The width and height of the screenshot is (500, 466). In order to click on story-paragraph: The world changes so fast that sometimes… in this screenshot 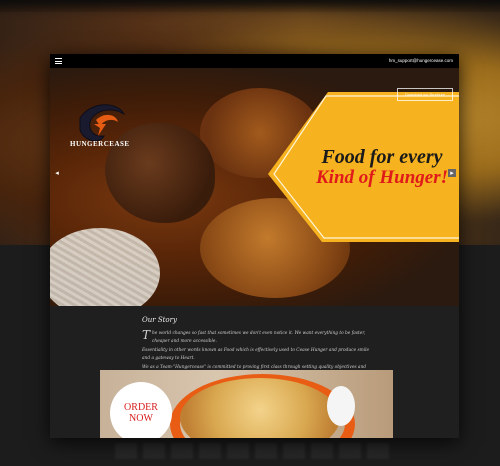, I will do `click(254, 336)`.